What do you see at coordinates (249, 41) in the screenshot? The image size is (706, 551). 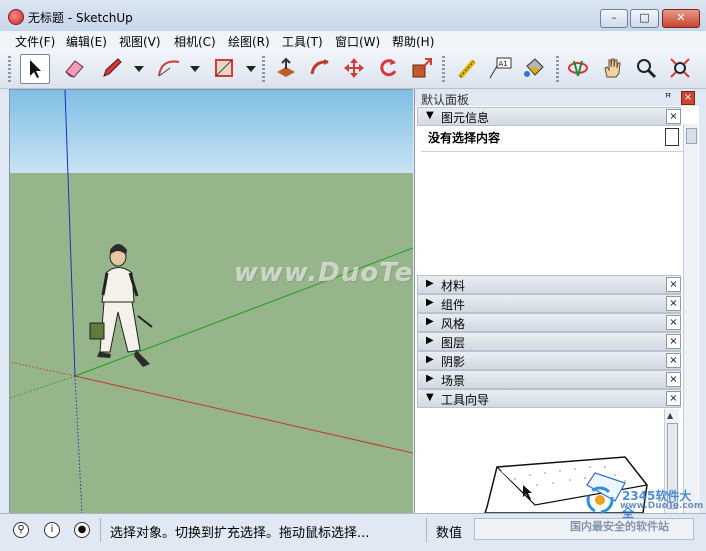 I see `menu-draw: 绘图(R)` at bounding box center [249, 41].